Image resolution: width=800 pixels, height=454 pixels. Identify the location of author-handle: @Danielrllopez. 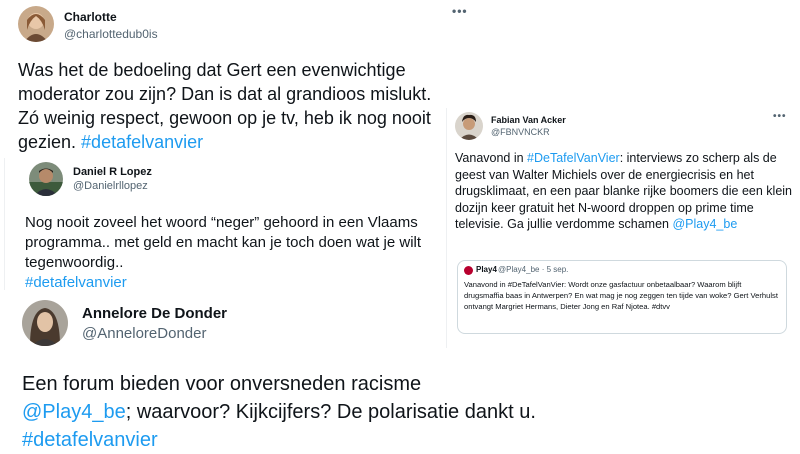
(110, 186).